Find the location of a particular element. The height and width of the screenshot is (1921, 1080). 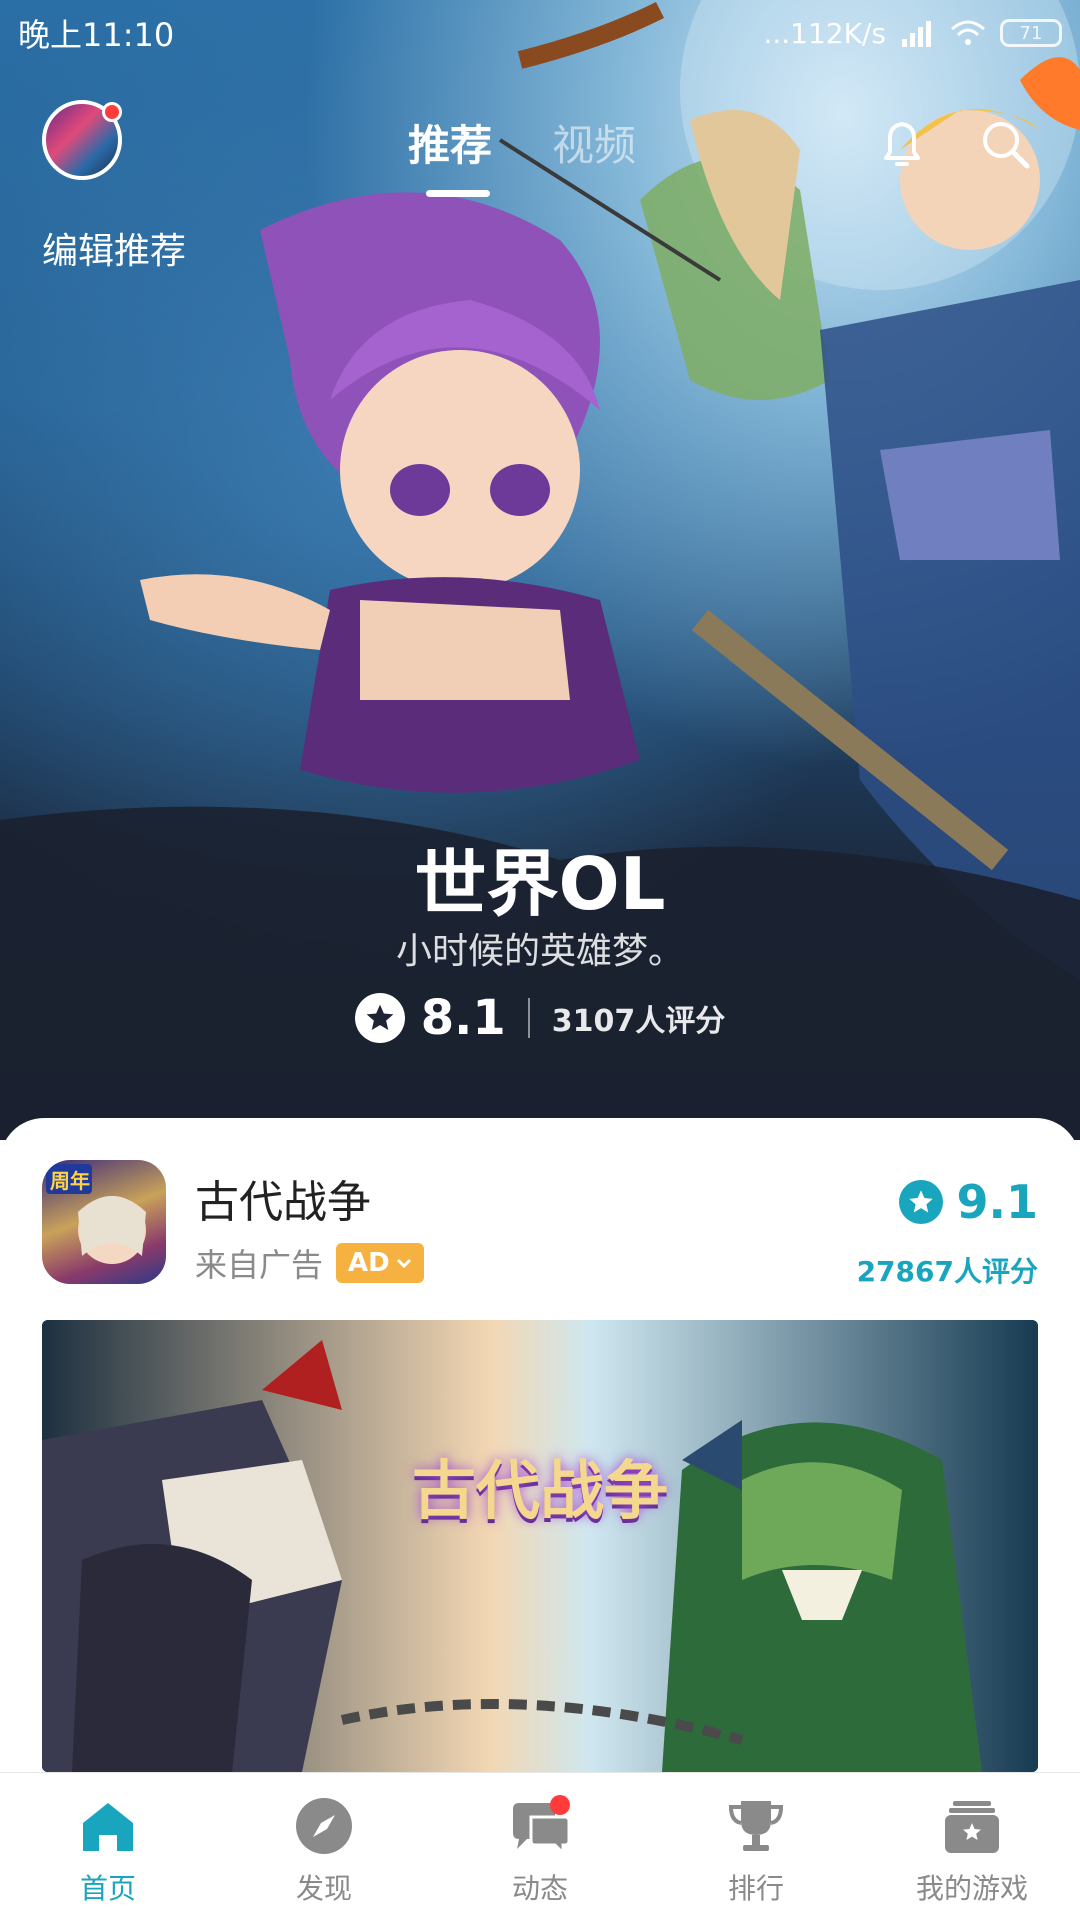

app-icon-badge-text: 周年 is located at coordinates (70, 1181).